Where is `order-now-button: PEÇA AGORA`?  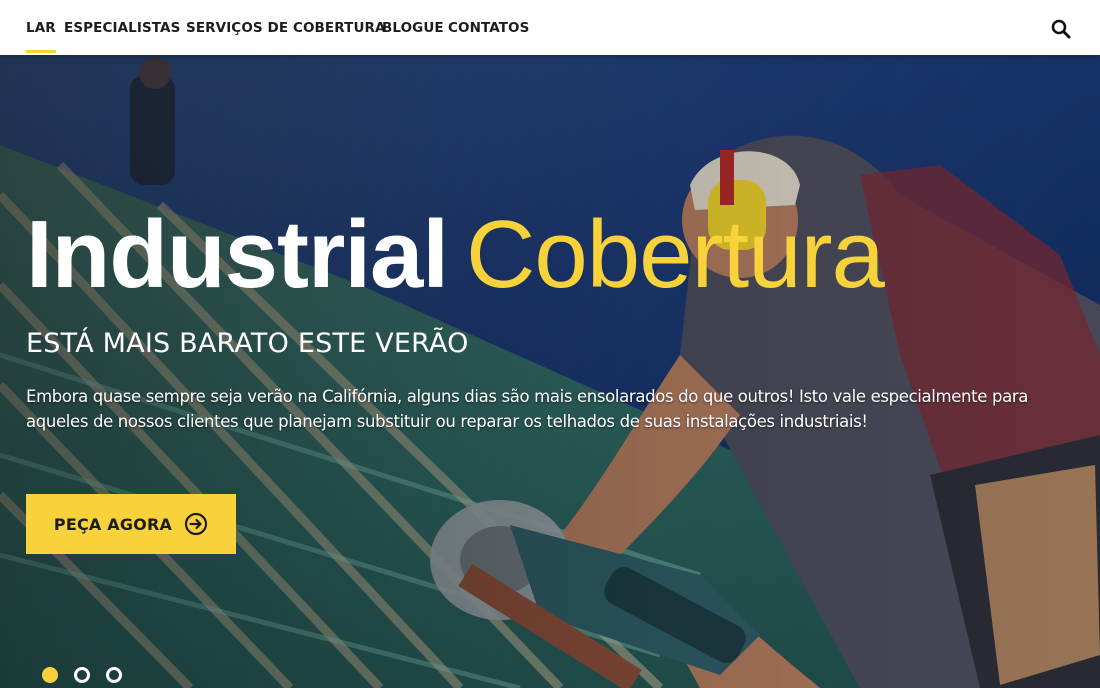 order-now-button: PEÇA AGORA is located at coordinates (131, 524).